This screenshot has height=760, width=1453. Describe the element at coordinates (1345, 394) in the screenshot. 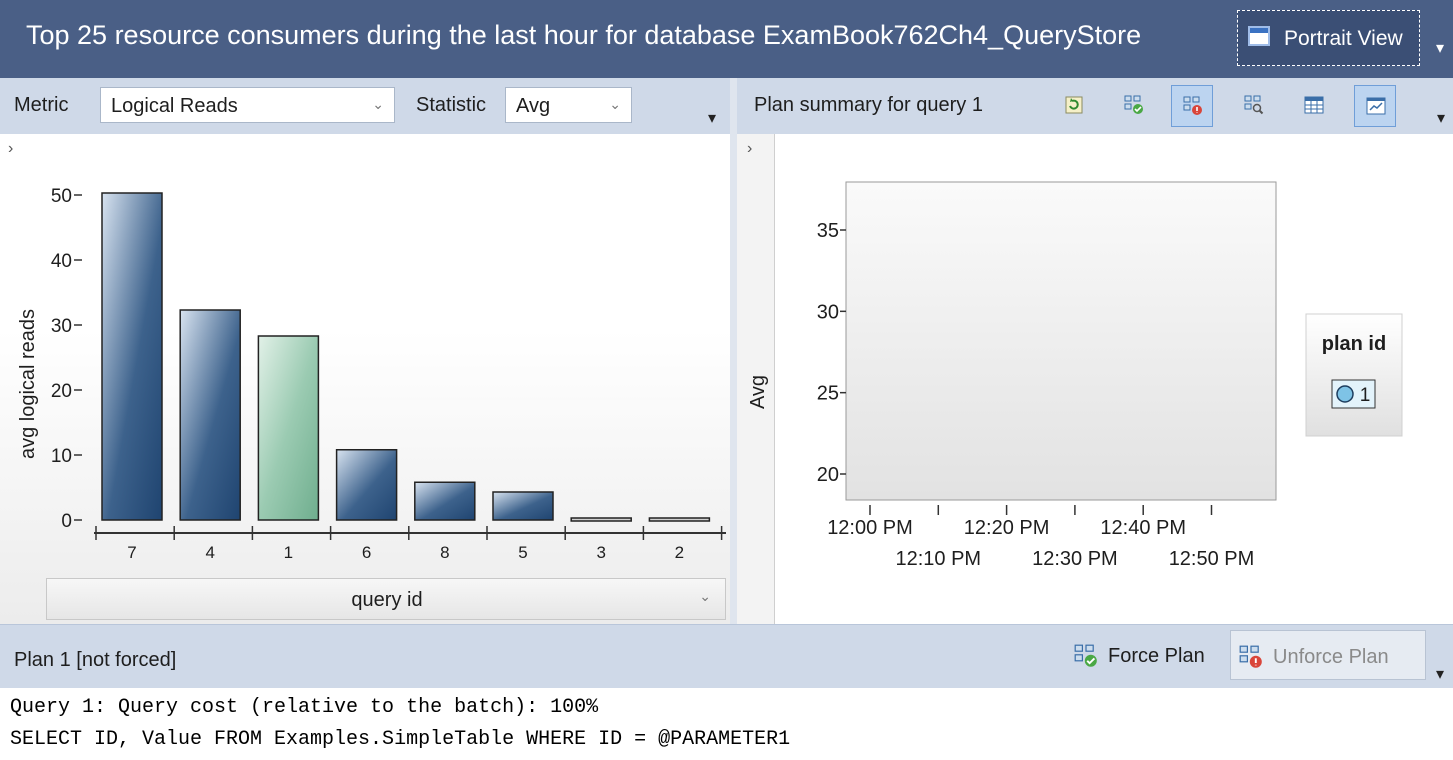

I see `legend-marker` at that location.